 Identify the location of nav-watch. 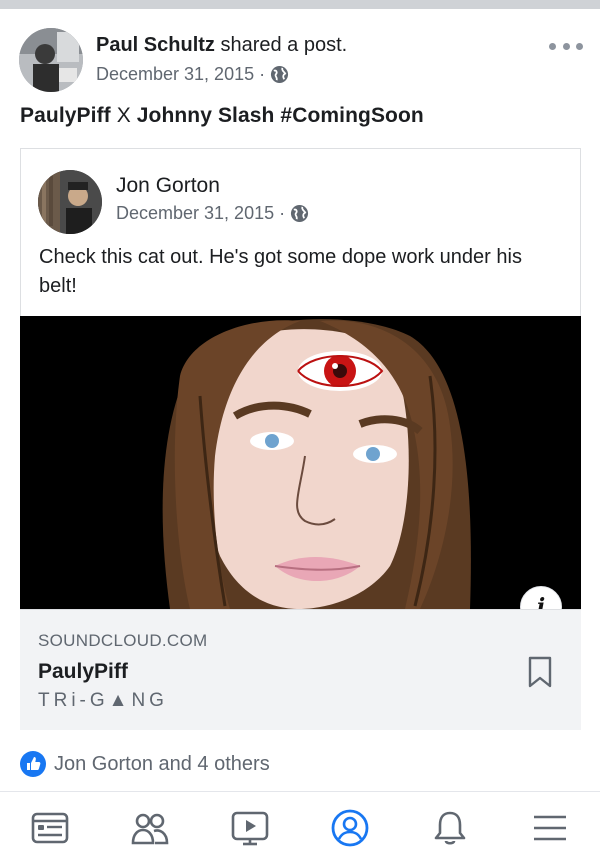
(250, 828).